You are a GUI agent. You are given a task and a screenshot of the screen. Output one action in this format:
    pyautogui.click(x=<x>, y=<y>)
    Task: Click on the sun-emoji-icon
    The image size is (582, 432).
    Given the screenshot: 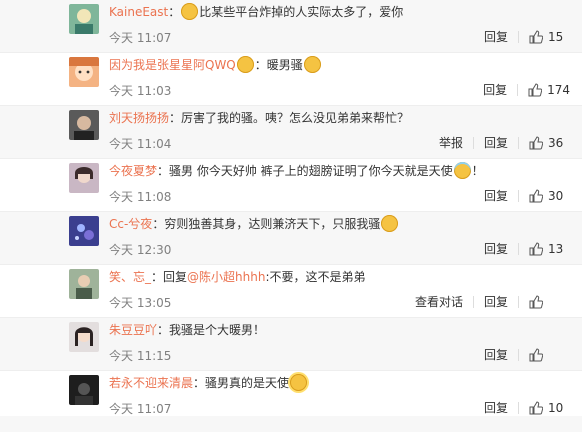 What is the action you would take?
    pyautogui.click(x=299, y=382)
    